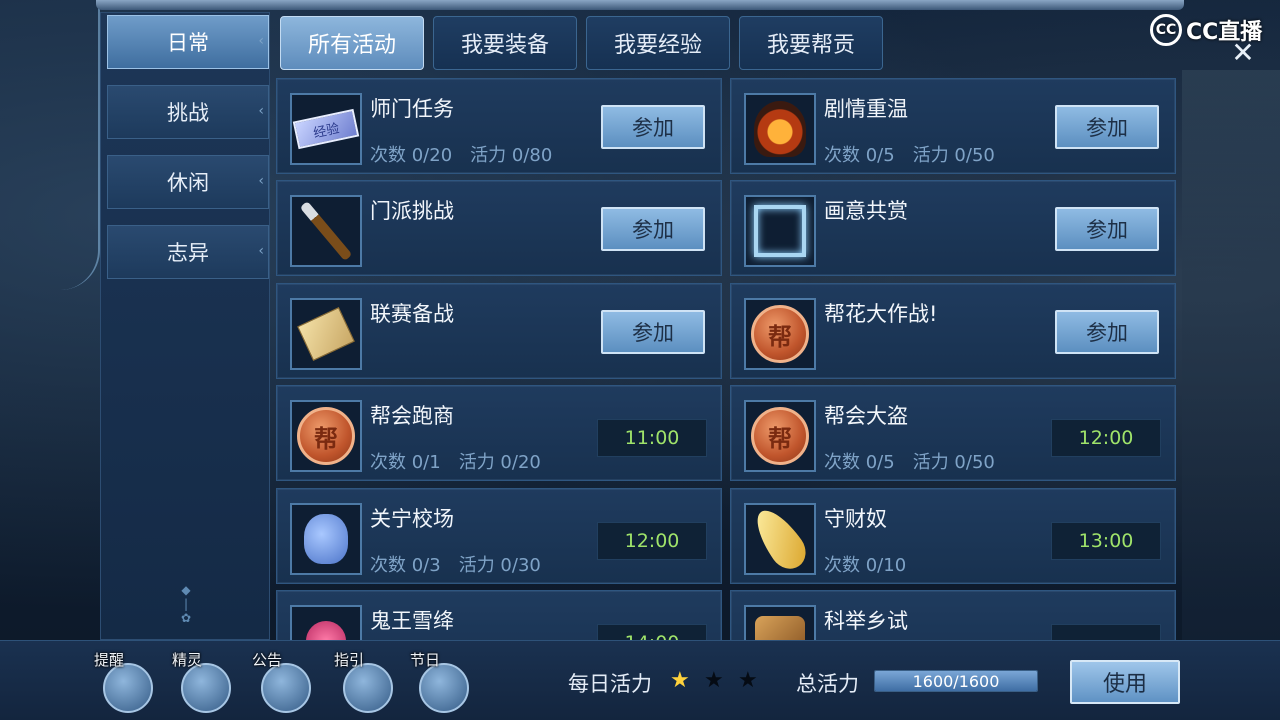 The height and width of the screenshot is (720, 1280). Describe the element at coordinates (657, 45) in the screenshot. I see `tab-label: 我要经验` at that location.